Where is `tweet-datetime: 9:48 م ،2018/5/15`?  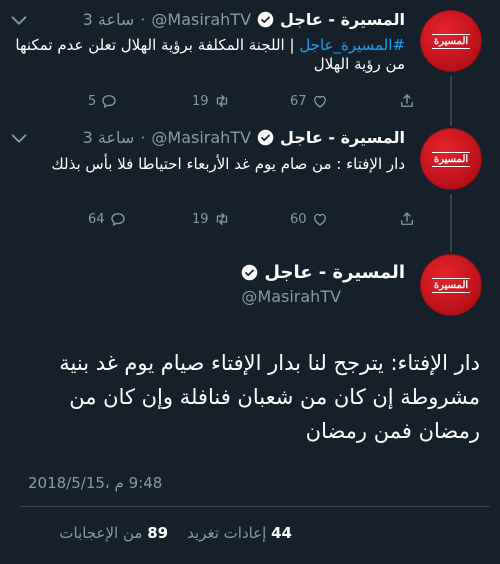
tweet-datetime: 9:48 م ،2018/5/15 is located at coordinates (95, 483).